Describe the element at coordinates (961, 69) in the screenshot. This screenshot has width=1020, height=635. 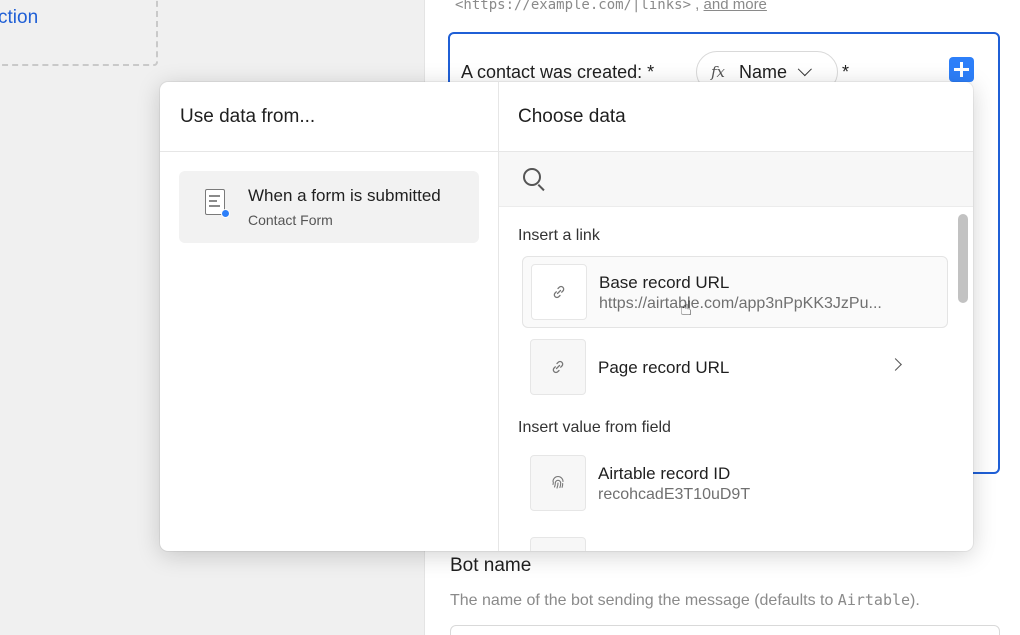
I see `insert-data-button` at that location.